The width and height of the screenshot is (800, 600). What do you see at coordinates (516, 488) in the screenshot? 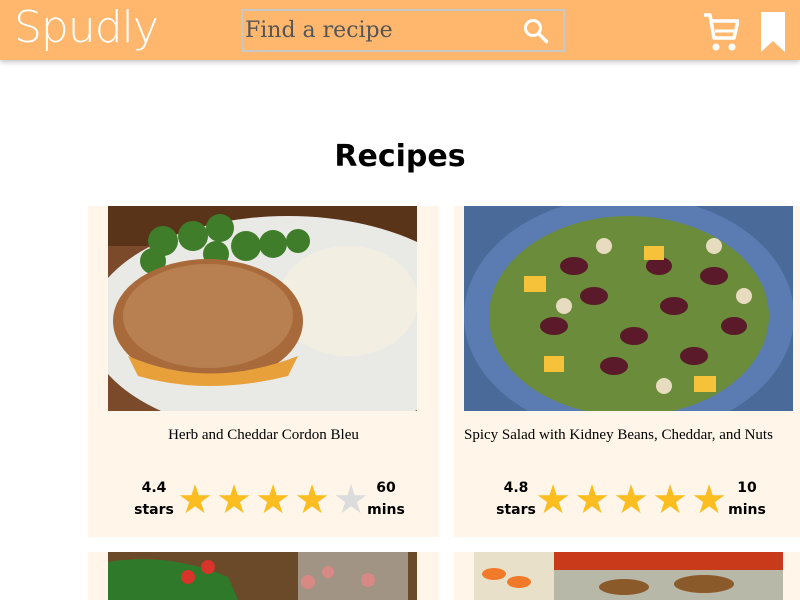
I see `rating-value: 4.8` at bounding box center [516, 488].